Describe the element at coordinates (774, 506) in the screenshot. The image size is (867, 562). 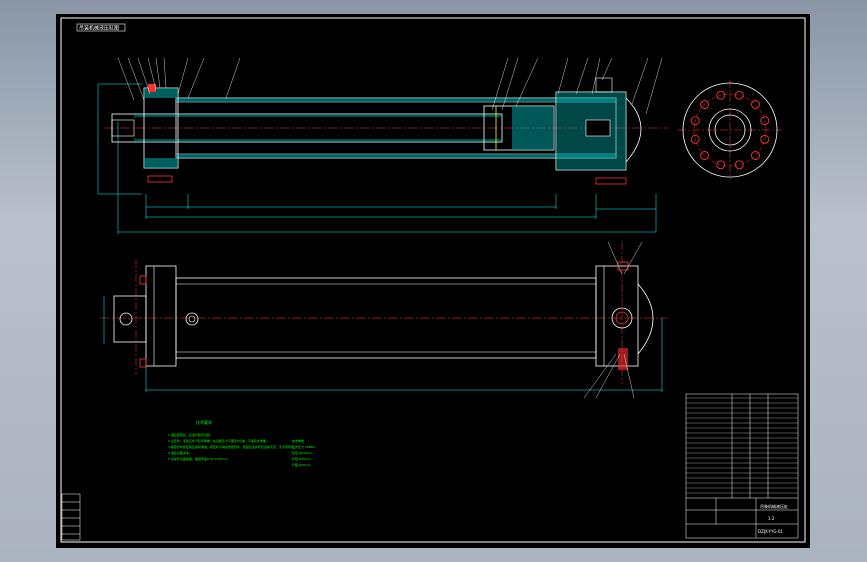
I see `drawing-name: 吊装机械液压缸` at that location.